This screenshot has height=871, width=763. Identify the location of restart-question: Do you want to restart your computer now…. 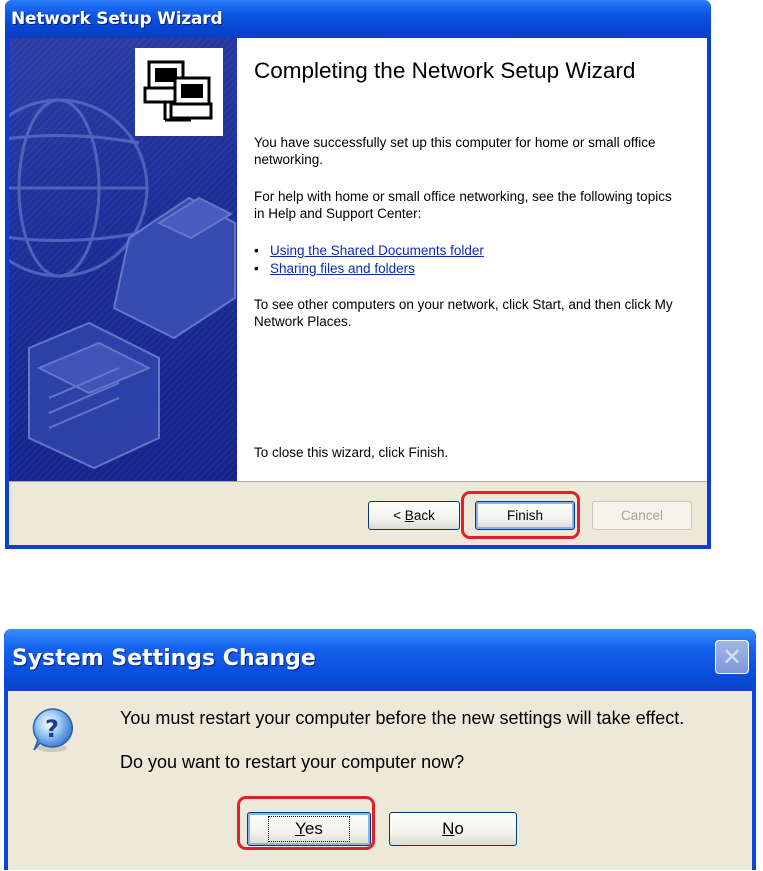
(292, 762).